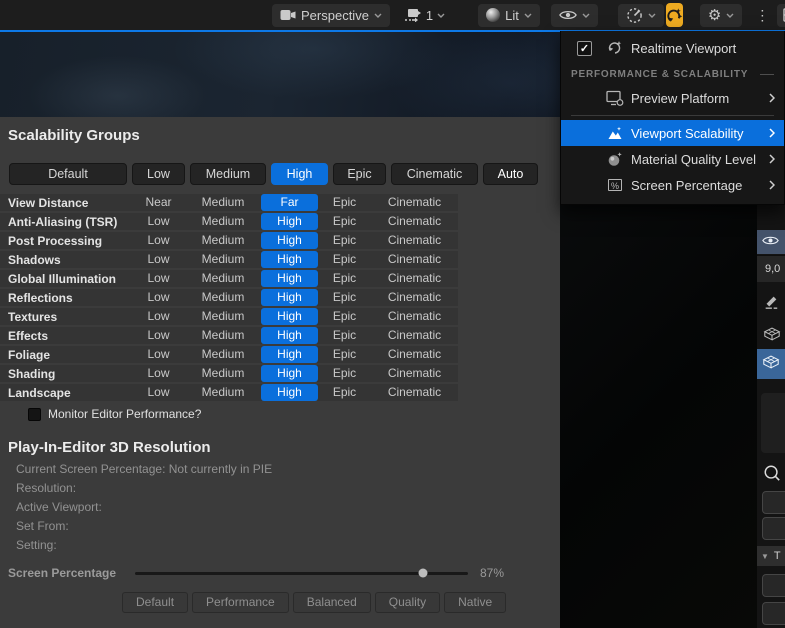 This screenshot has height=628, width=785. What do you see at coordinates (475, 602) in the screenshot?
I see `preset-native-button: Native` at bounding box center [475, 602].